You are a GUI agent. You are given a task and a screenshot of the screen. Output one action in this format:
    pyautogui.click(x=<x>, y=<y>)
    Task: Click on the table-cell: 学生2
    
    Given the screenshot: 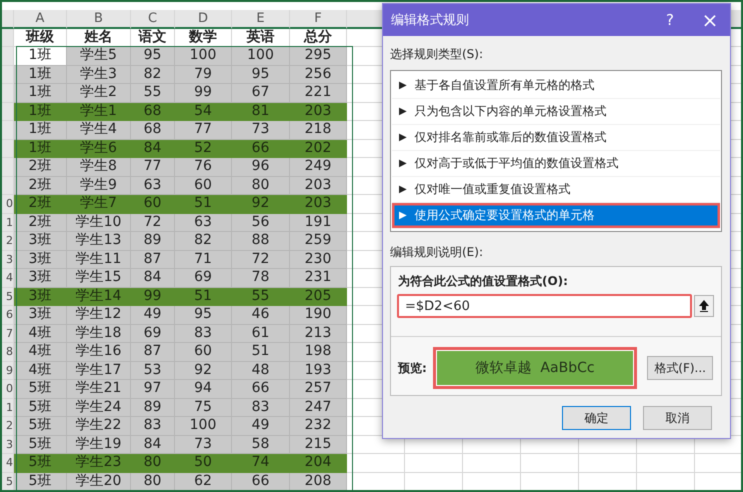 What is the action you would take?
    pyautogui.click(x=99, y=93)
    